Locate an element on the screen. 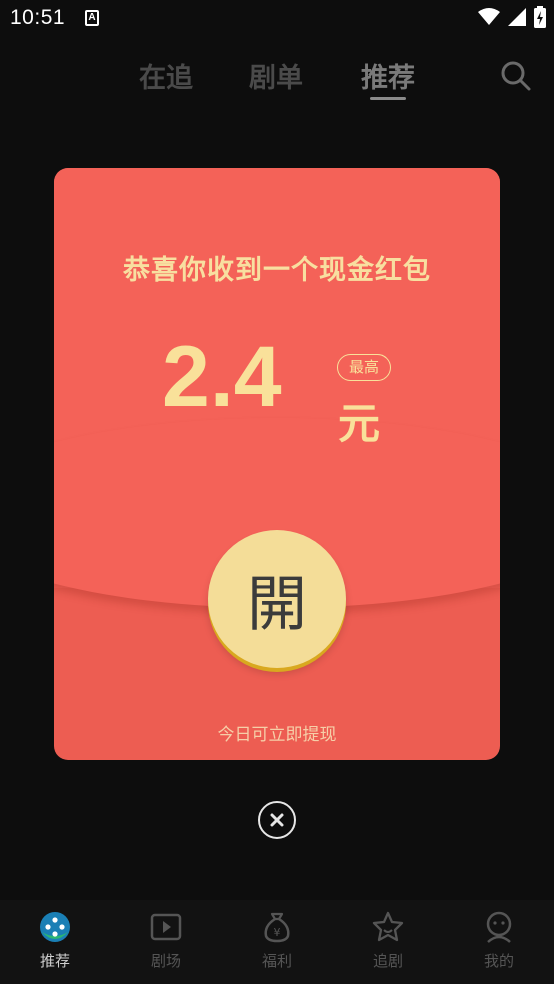 Image resolution: width=554 pixels, height=984 pixels. amount-unit: 元 is located at coordinates (359, 423).